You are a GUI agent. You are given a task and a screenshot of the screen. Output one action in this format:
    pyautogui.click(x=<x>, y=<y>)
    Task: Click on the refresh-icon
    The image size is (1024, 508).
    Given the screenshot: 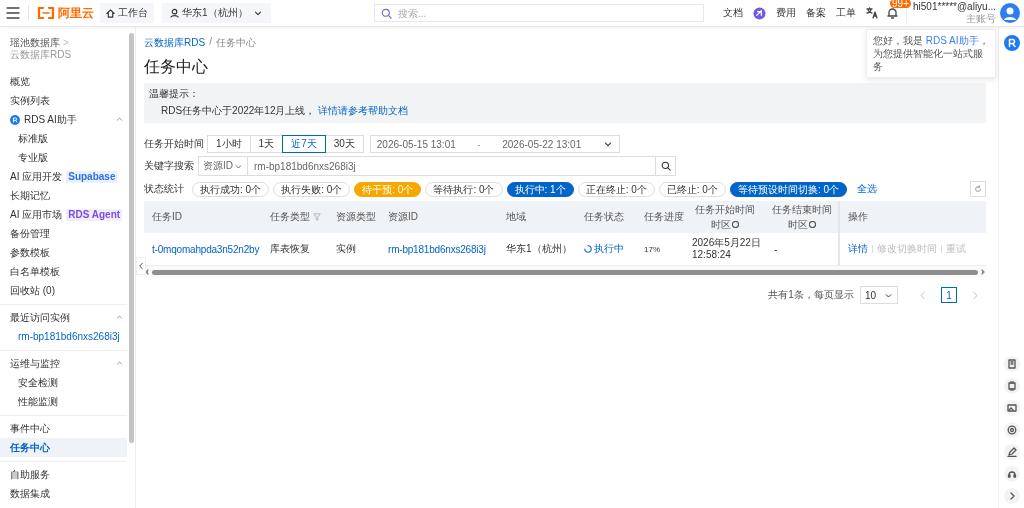 What is the action you would take?
    pyautogui.click(x=978, y=189)
    